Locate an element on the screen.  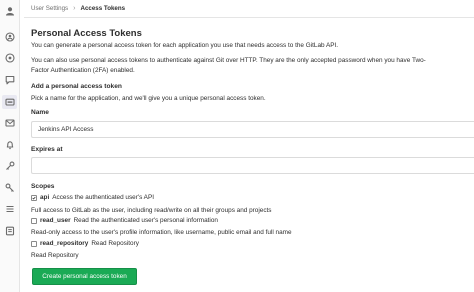
settings-sidebar is located at coordinates (10, 146).